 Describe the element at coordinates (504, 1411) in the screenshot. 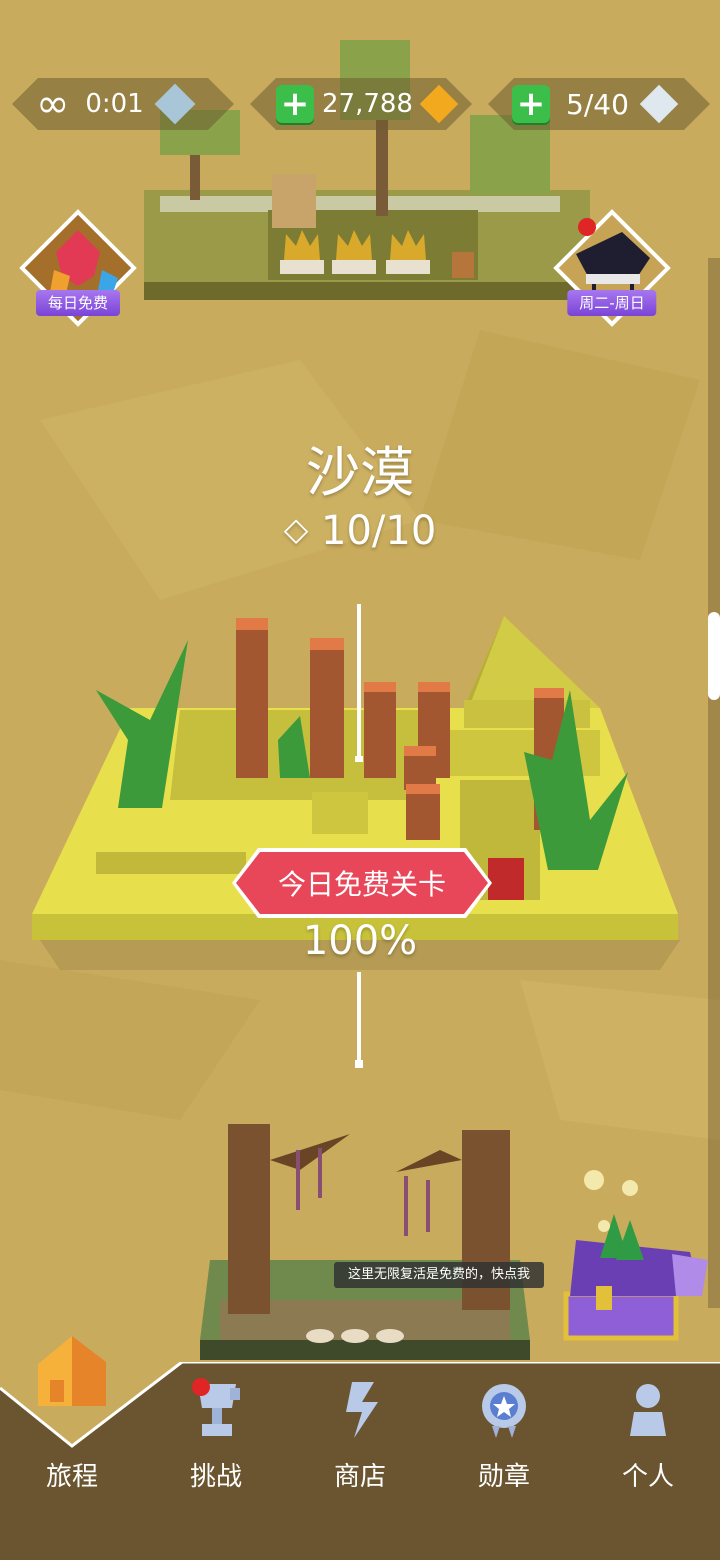

I see `medal-icon` at that location.